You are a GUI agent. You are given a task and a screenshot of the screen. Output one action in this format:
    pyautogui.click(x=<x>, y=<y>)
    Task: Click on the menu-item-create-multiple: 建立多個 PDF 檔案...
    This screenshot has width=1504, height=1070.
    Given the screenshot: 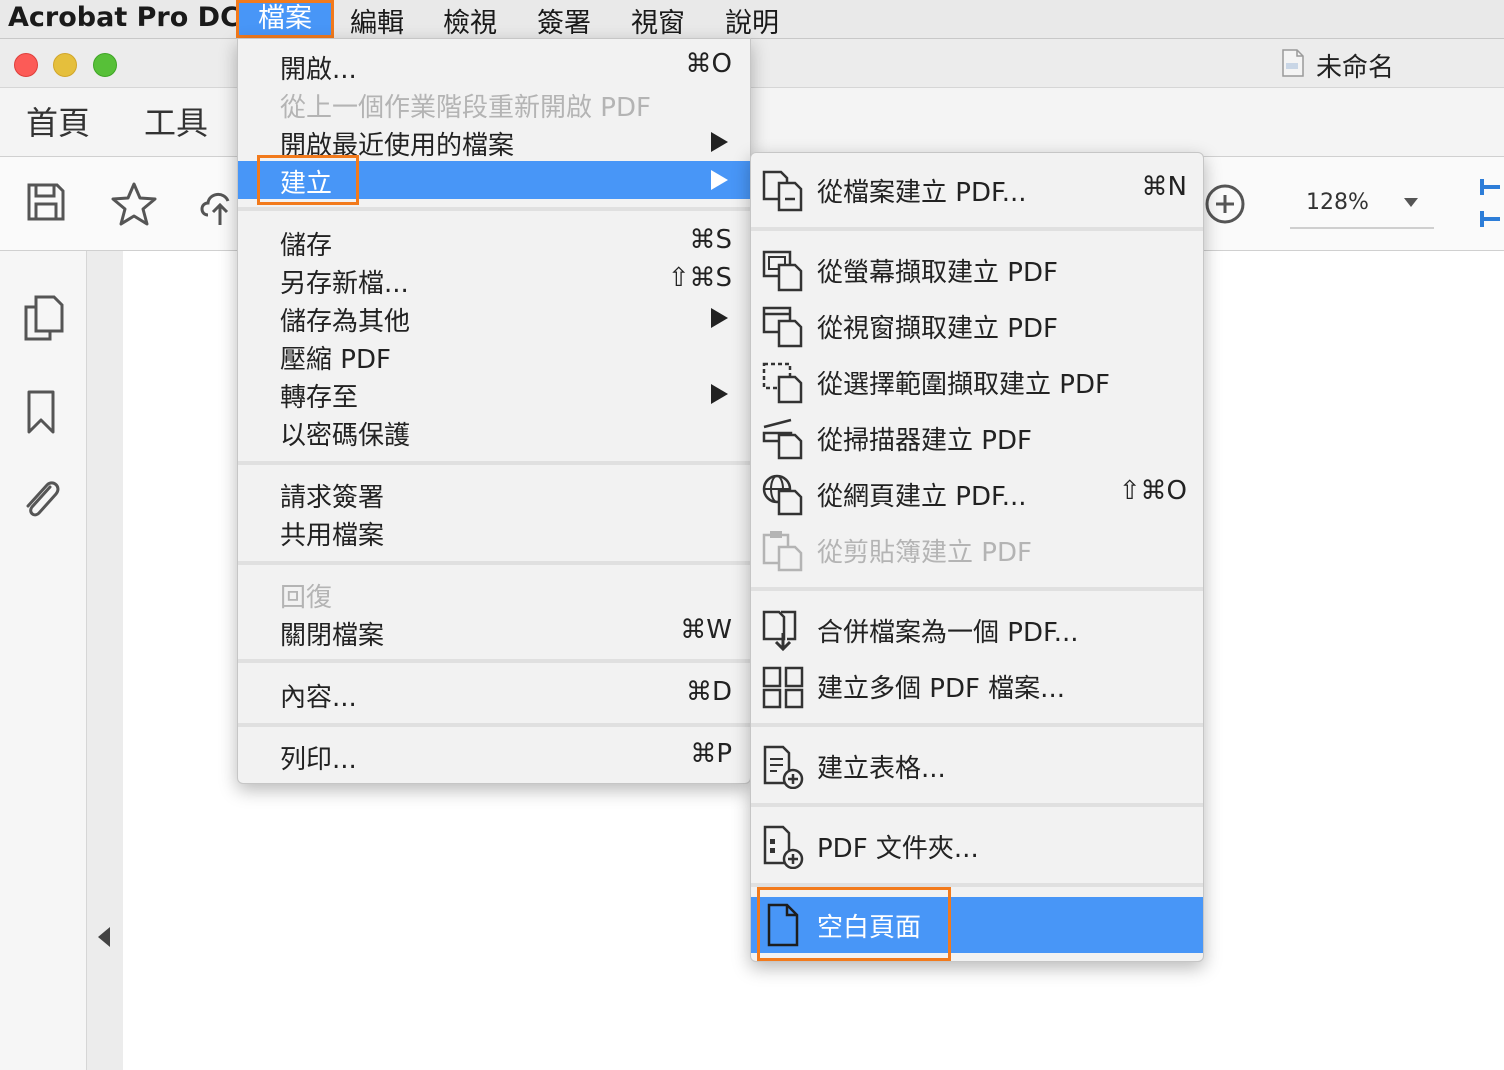 What is the action you would take?
    pyautogui.click(x=977, y=686)
    